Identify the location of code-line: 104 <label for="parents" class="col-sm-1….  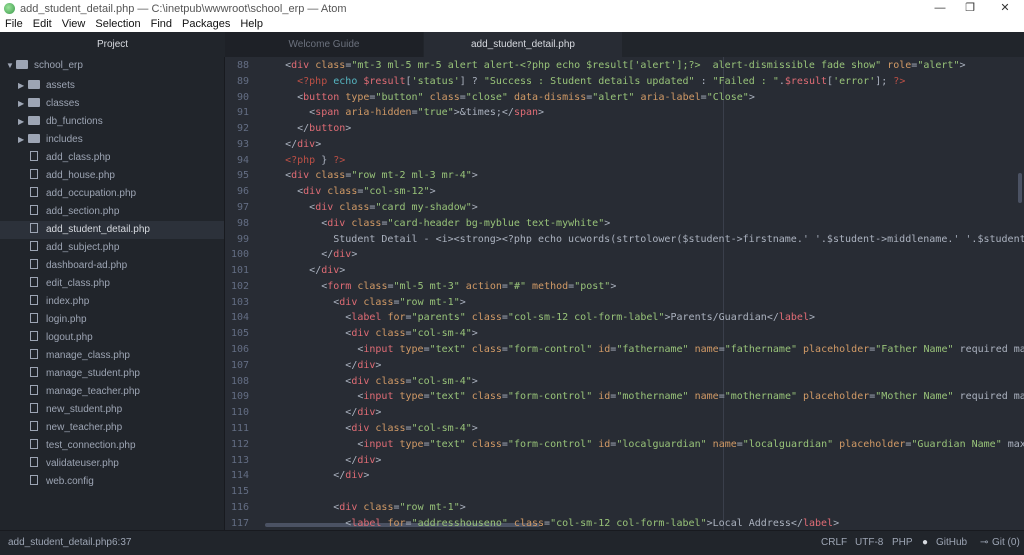
(624, 318).